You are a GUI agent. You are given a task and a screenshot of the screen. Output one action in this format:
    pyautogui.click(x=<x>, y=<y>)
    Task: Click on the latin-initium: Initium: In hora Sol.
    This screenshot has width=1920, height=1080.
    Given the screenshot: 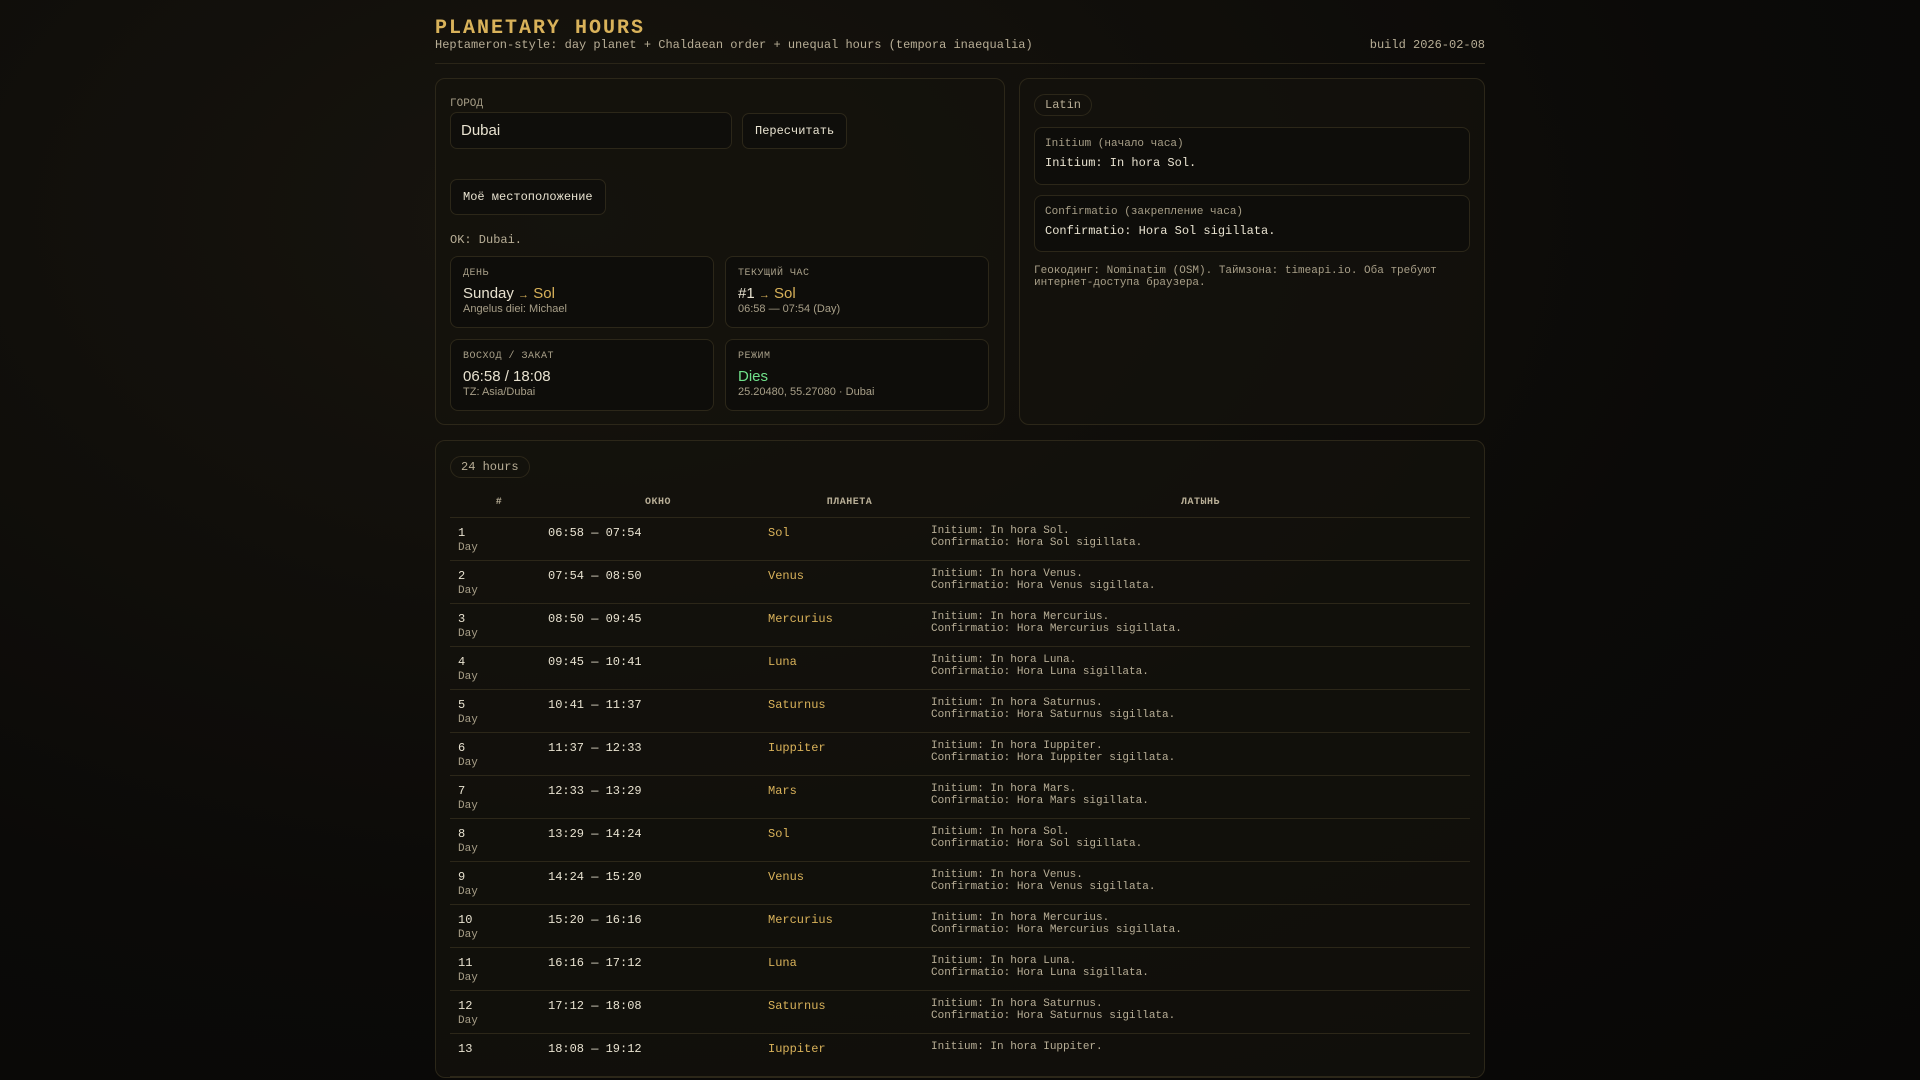 What is the action you would take?
    pyautogui.click(x=1000, y=831)
    